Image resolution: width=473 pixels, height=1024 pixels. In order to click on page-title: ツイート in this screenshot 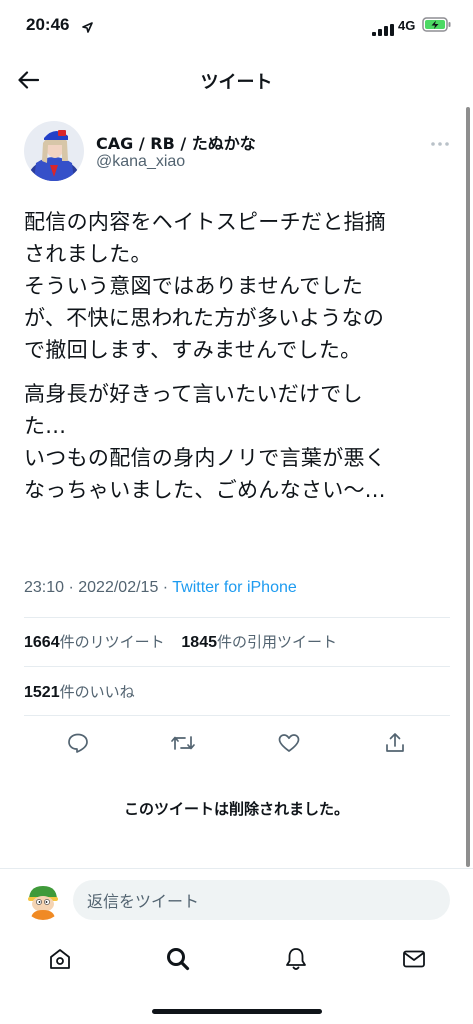, I will do `click(236, 82)`.